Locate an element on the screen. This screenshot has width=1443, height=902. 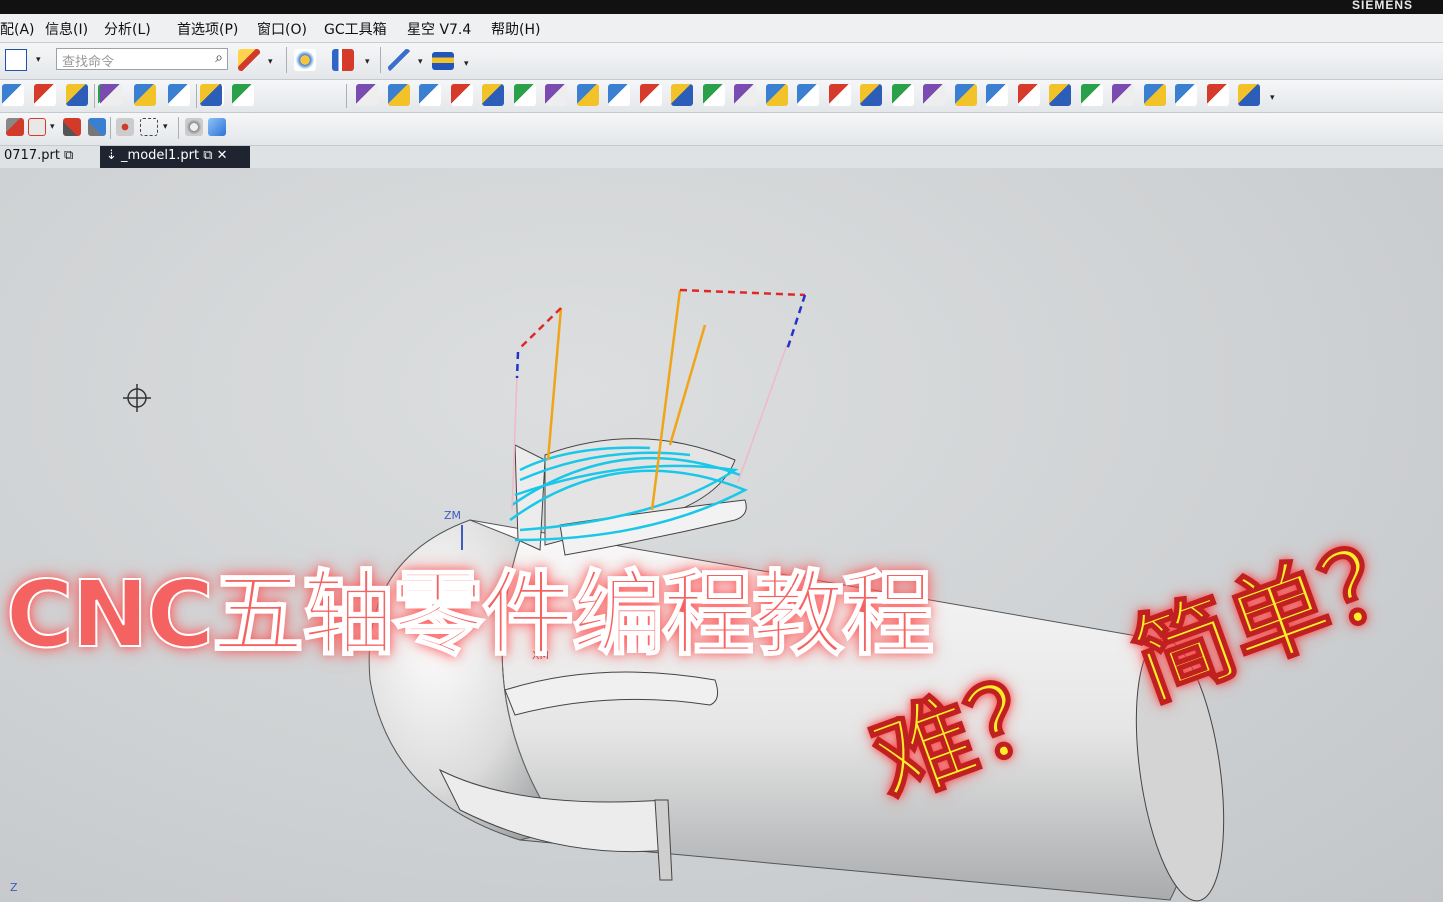
curve-tool-dropdown: ▾ is located at coordinates (270, 62).